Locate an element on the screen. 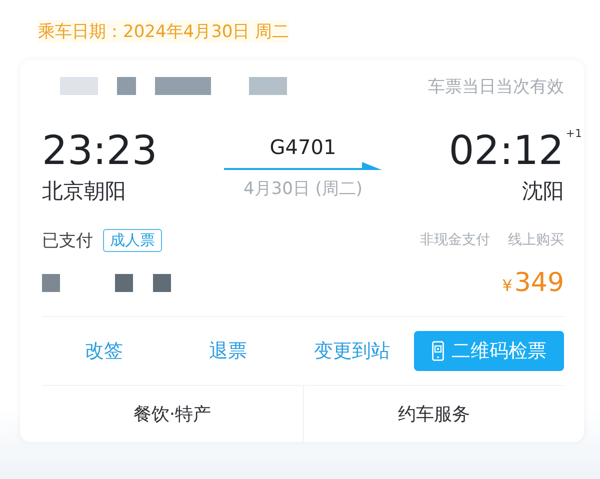 The width and height of the screenshot is (600, 479). service-link: 餐饮·特产 is located at coordinates (172, 414).